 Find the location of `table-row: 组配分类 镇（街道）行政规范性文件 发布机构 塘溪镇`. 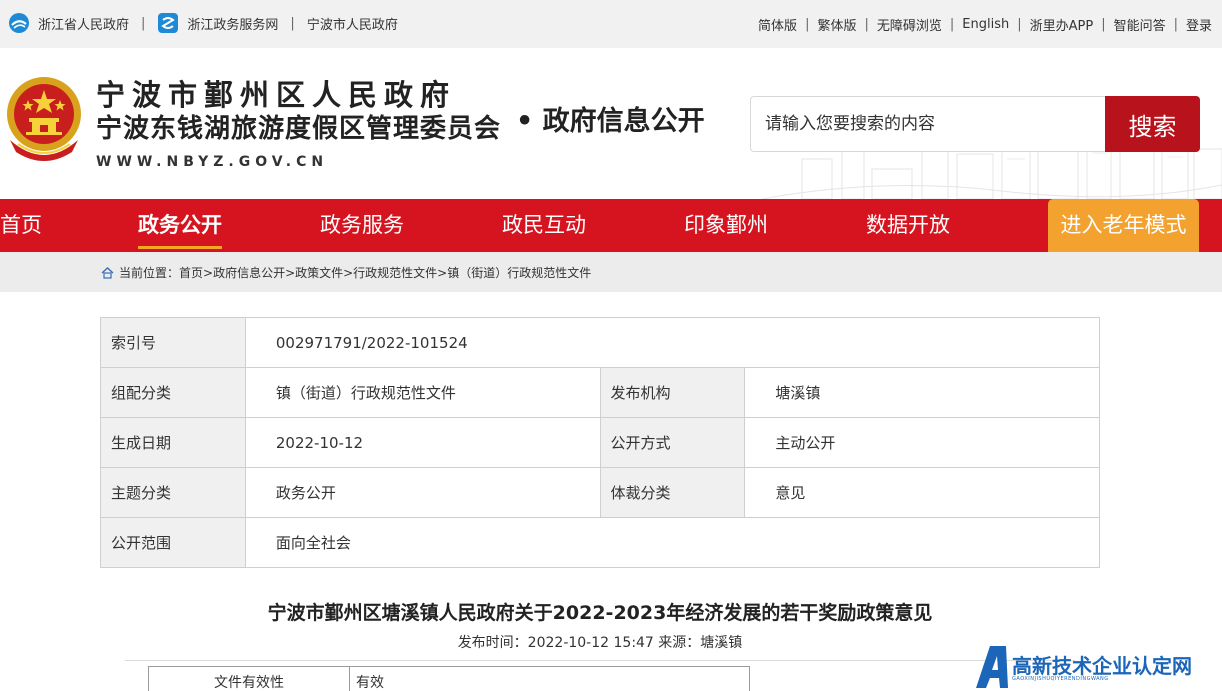

table-row: 组配分类 镇（街道）行政规范性文件 发布机构 塘溪镇 is located at coordinates (600, 392).